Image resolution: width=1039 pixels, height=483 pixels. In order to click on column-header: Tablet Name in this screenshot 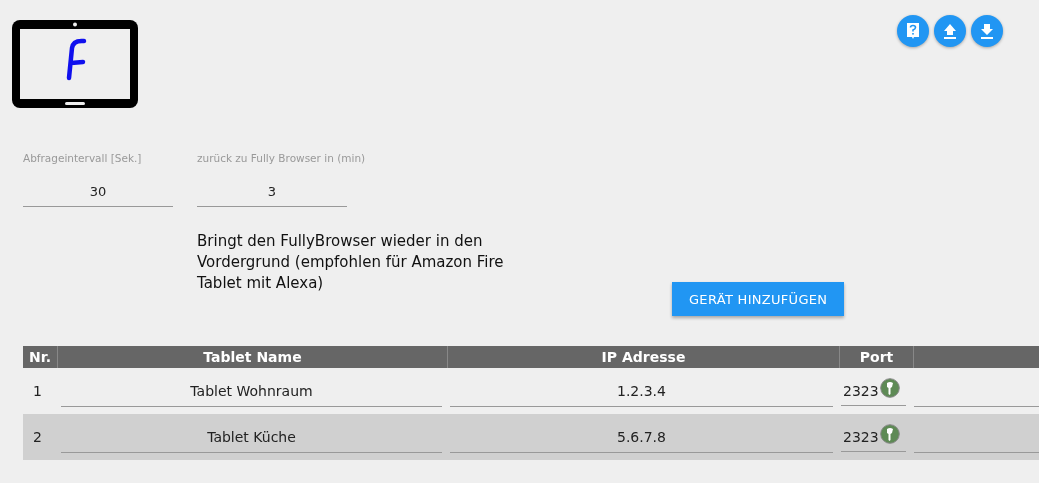, I will do `click(253, 357)`.